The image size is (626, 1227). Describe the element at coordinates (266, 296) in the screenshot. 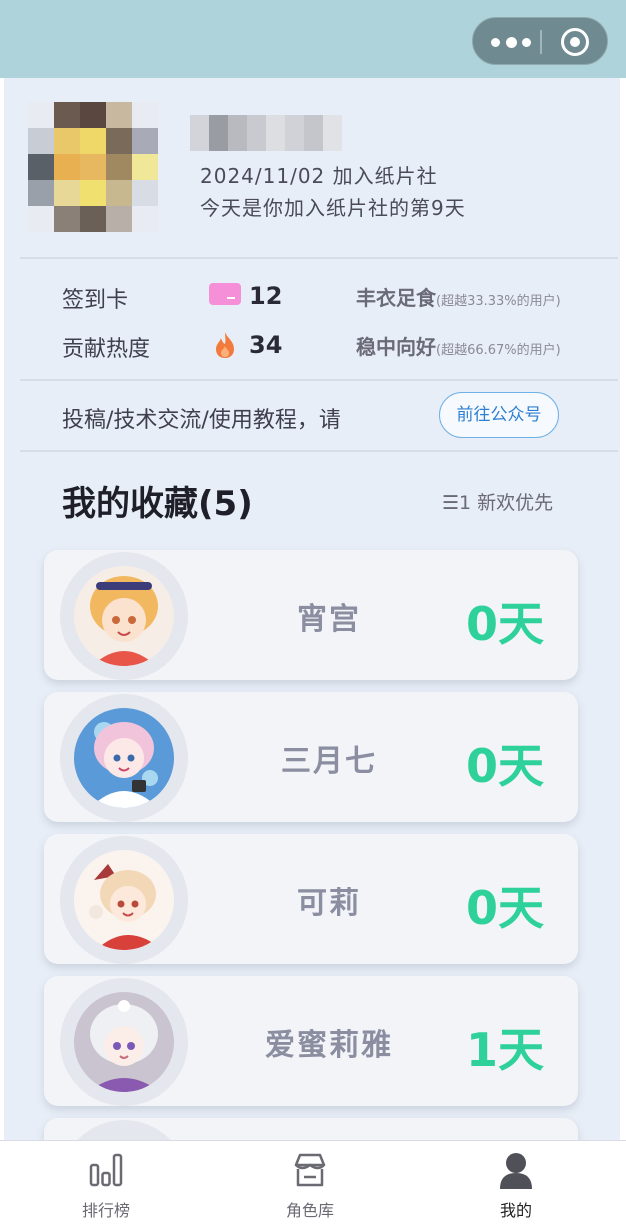

I see `checkin-card-value: 12` at that location.